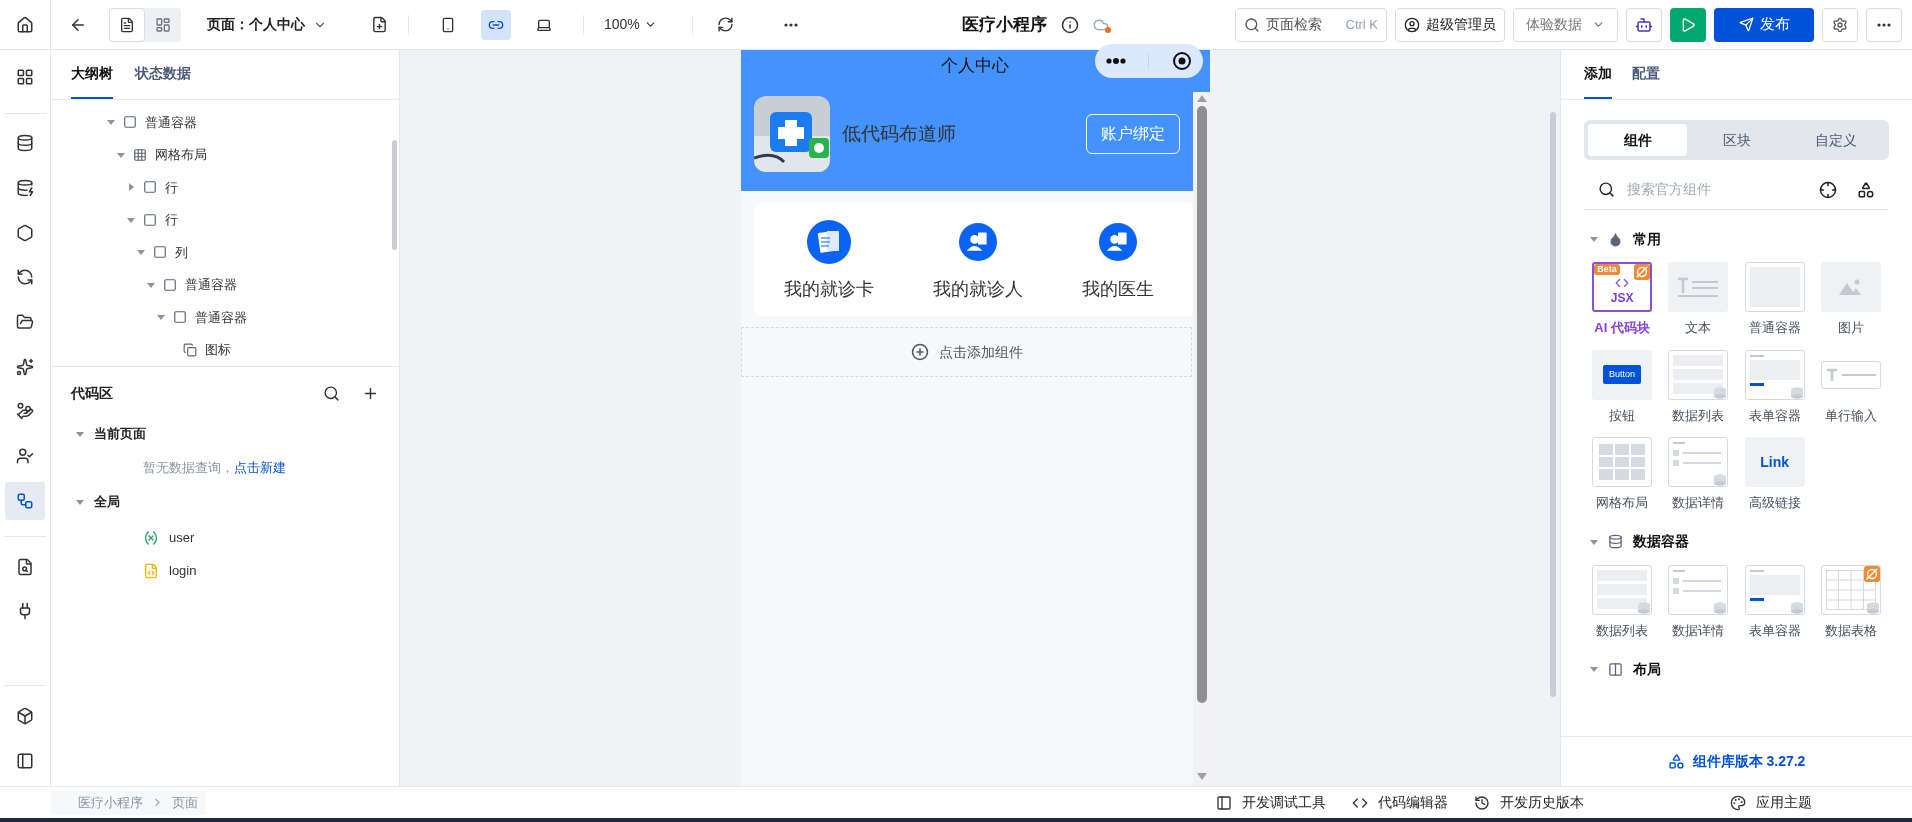 This screenshot has height=822, width=1912. I want to click on miniprogram-view-button, so click(496, 24).